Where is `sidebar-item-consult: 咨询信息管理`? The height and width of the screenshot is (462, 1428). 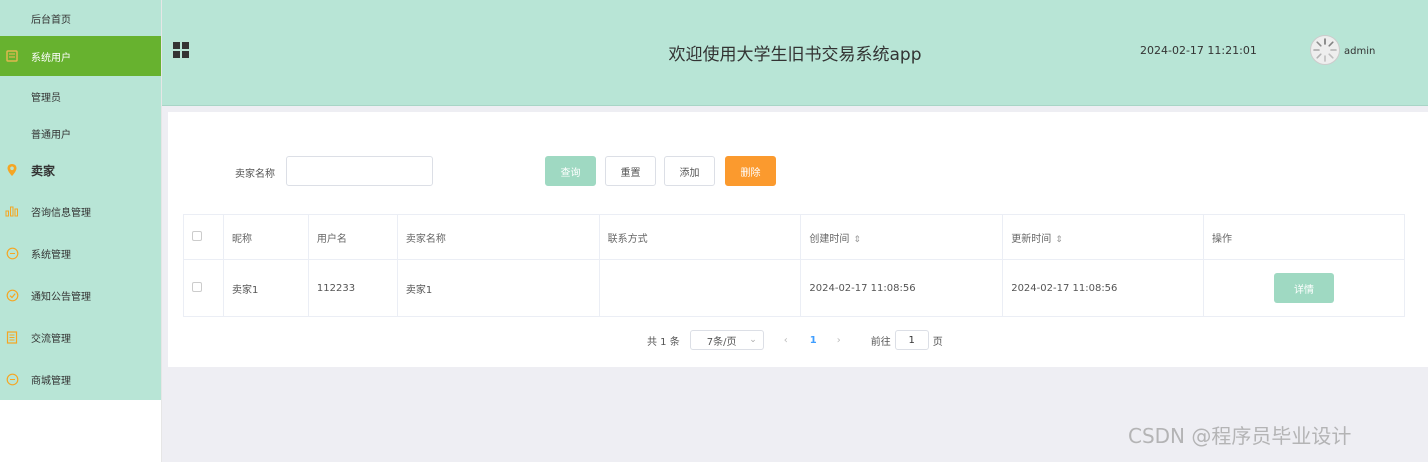
sidebar-item-consult: 咨询信息管理 is located at coordinates (80, 211).